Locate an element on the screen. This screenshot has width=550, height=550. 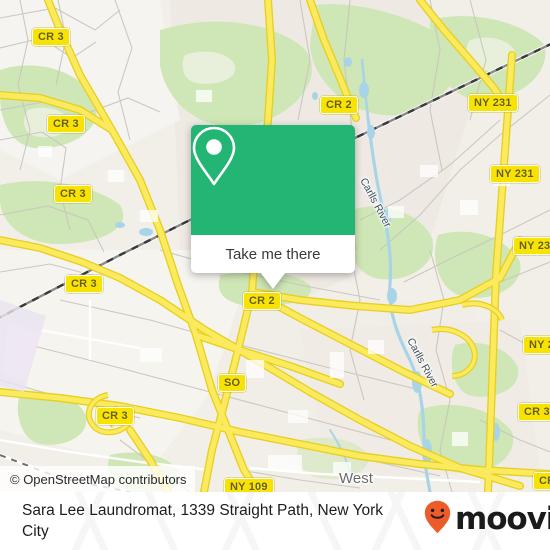
callout-tail is located at coordinates (273, 280).